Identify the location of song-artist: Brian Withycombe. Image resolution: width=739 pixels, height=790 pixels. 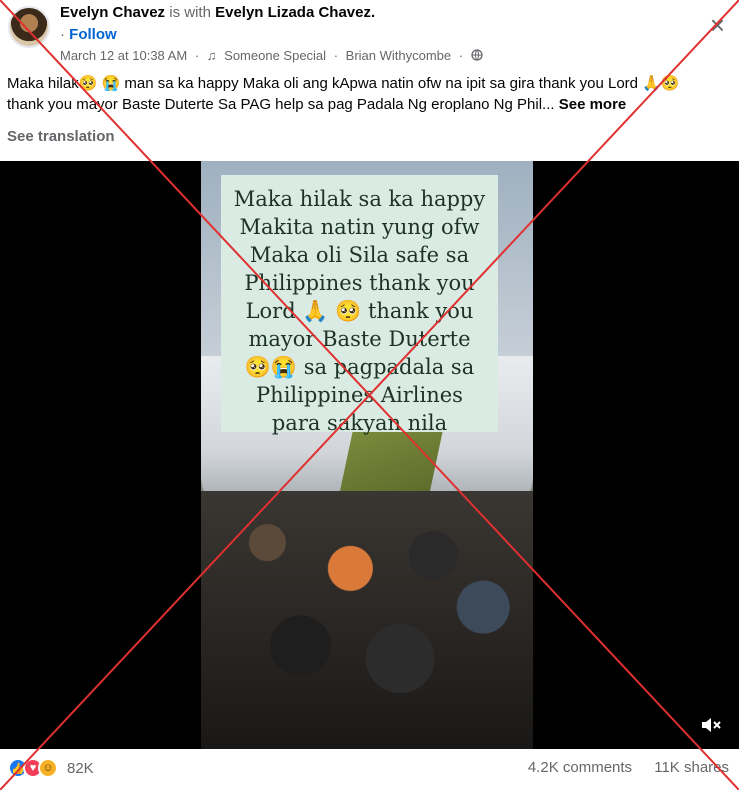
(398, 55).